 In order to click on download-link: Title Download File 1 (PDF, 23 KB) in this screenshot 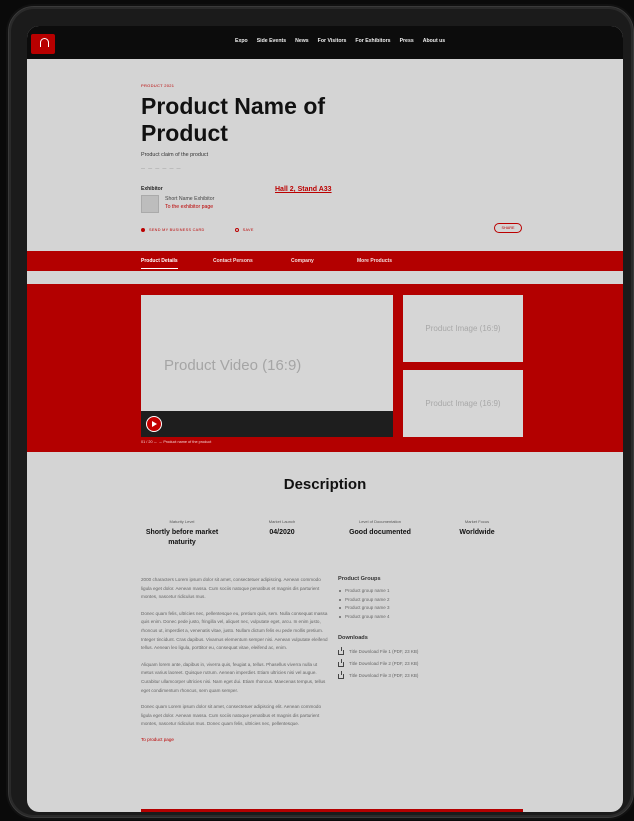, I will do `click(423, 652)`.